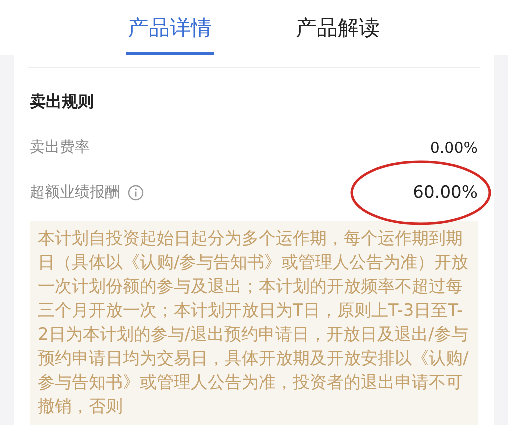 The height and width of the screenshot is (425, 508). I want to click on tab: 产品解读, so click(338, 32).